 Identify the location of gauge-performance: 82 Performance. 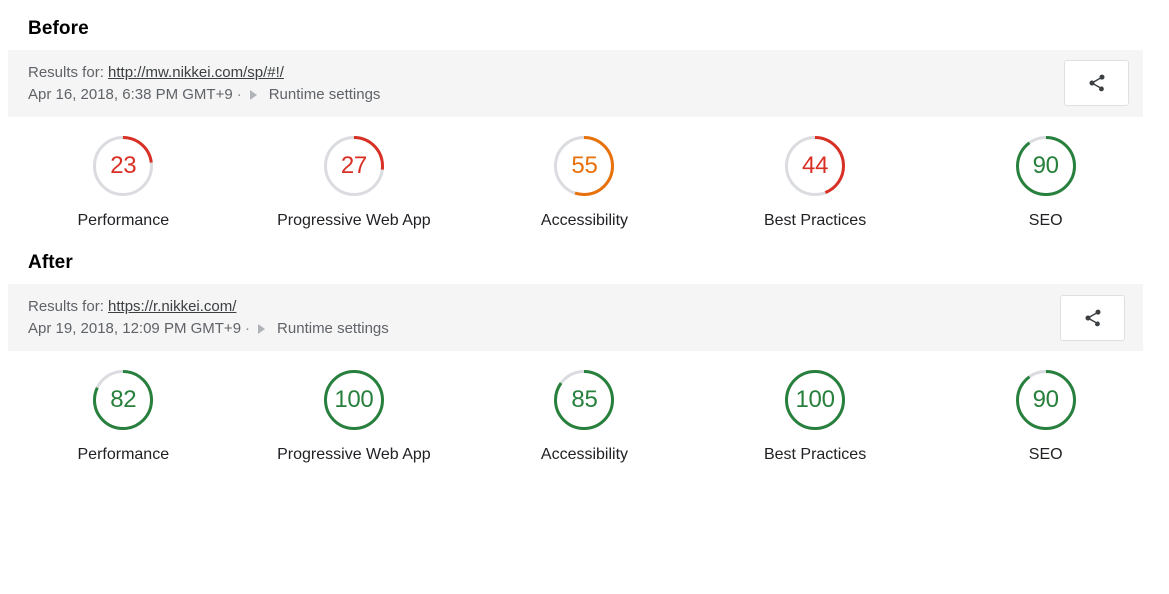
(123, 416).